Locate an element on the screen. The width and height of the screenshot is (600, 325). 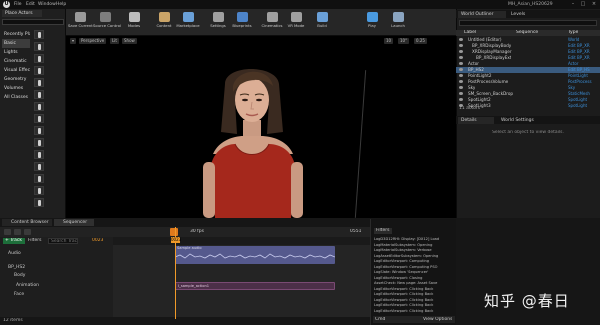
viewport-options-button: ▾ is located at coordinates (73, 41).